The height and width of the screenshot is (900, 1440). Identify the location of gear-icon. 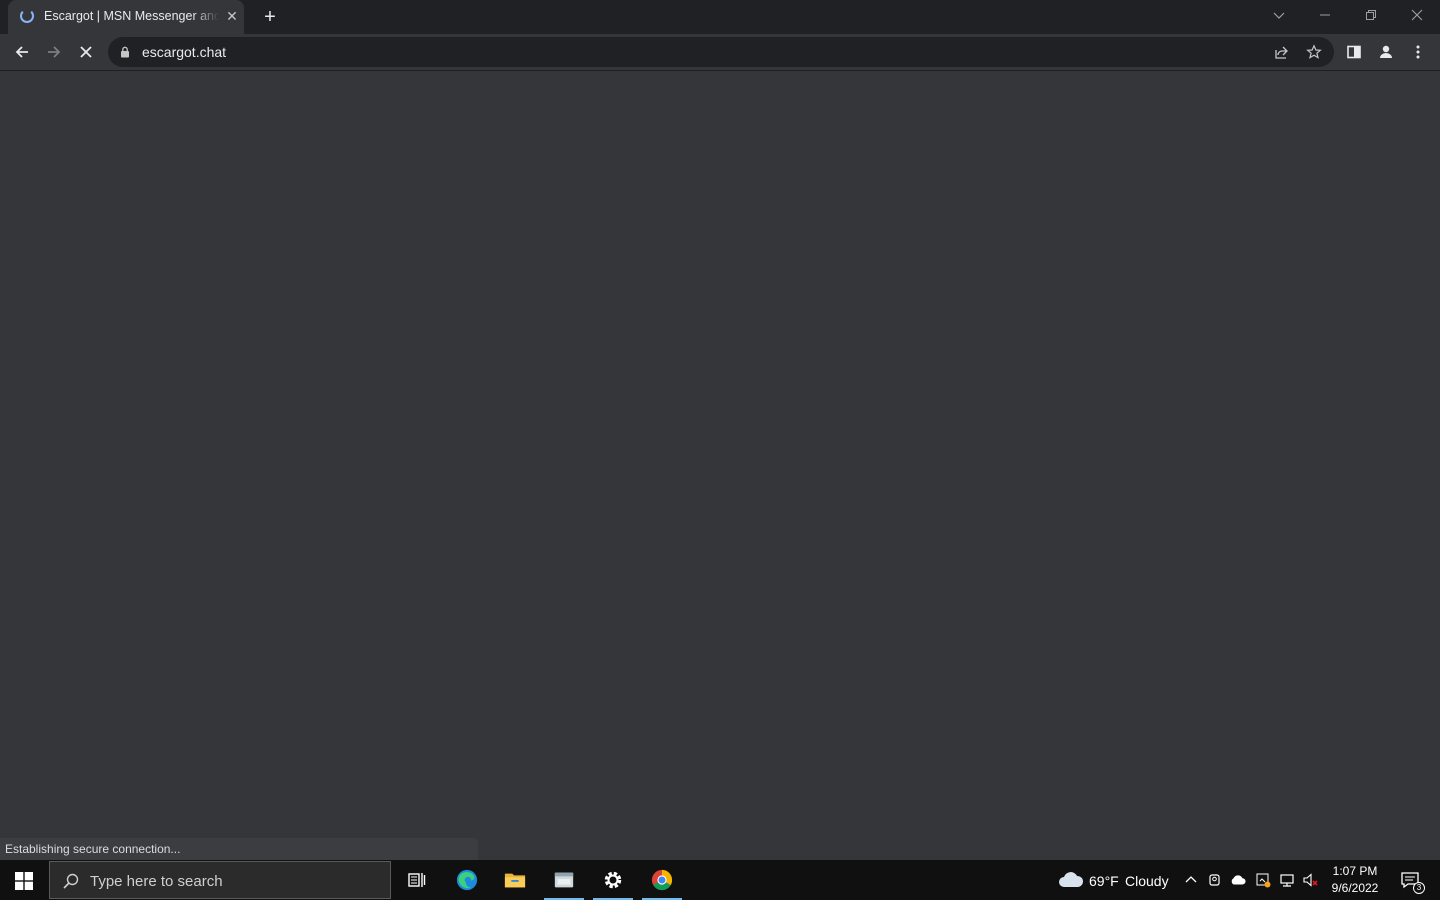
(613, 880).